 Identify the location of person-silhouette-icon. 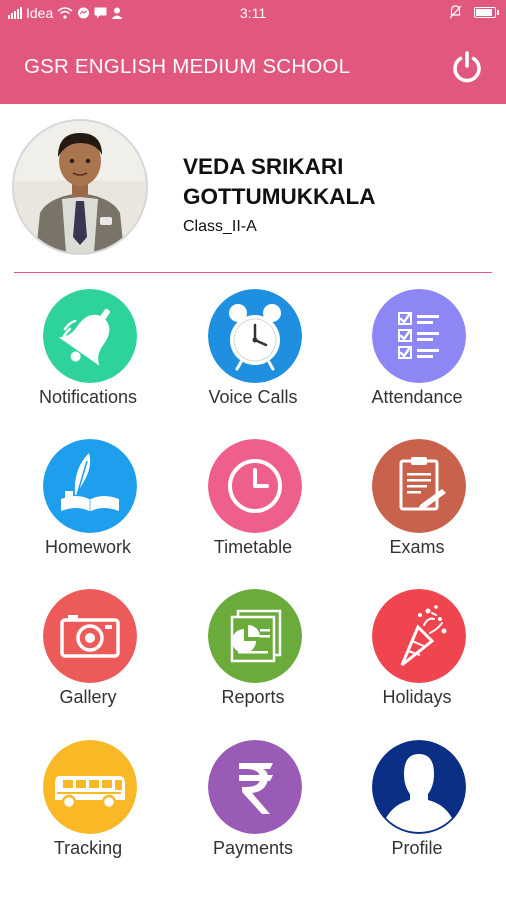
(419, 787).